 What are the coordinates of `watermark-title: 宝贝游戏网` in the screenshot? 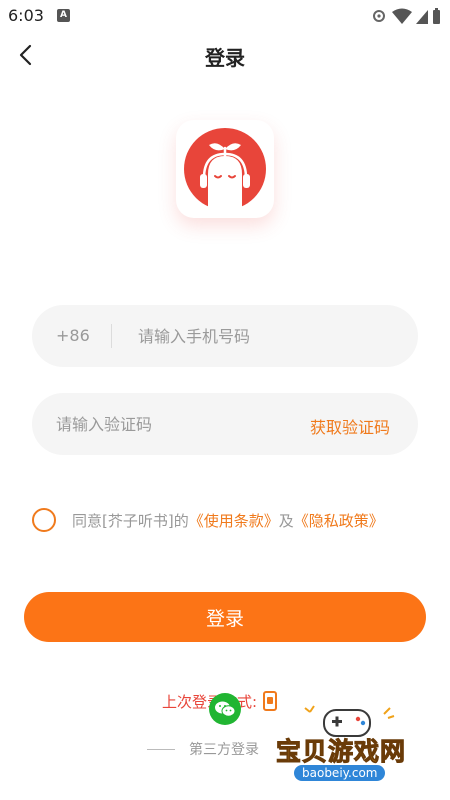 It's located at (341, 752).